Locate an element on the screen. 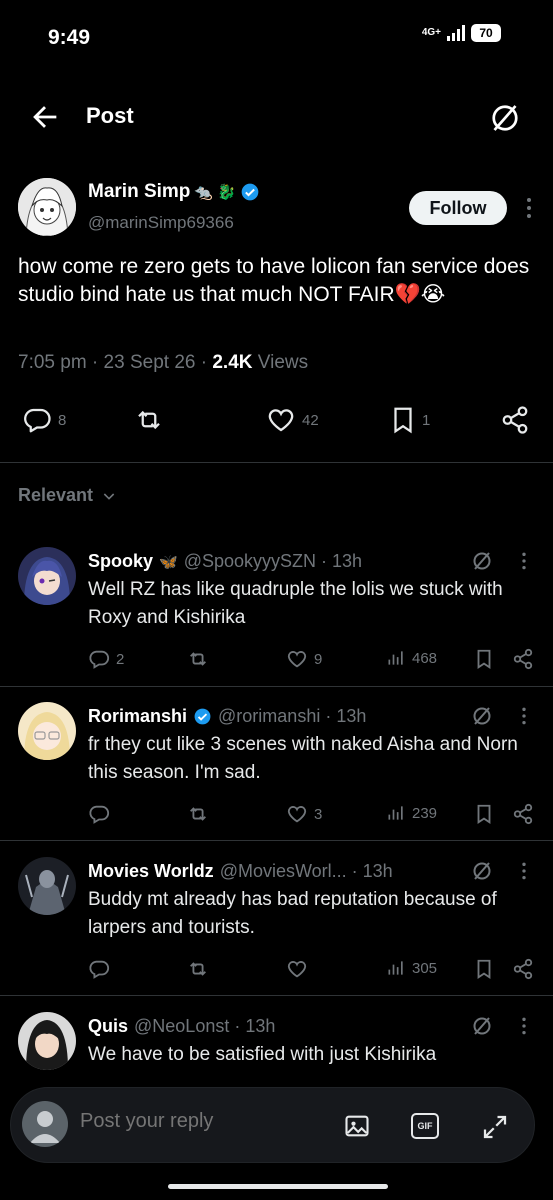  reply-button: 2 is located at coordinates (106, 659).